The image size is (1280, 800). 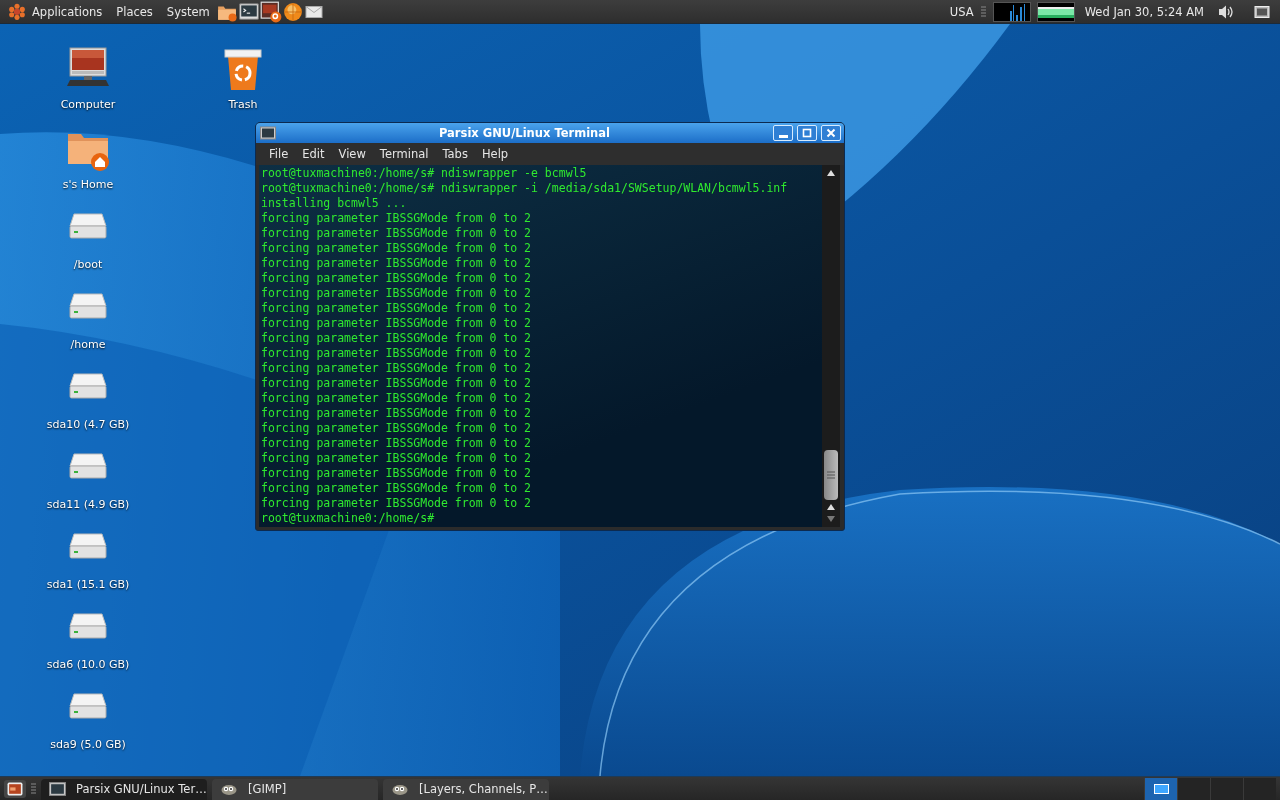 I want to click on globe-icon, so click(x=292, y=11).